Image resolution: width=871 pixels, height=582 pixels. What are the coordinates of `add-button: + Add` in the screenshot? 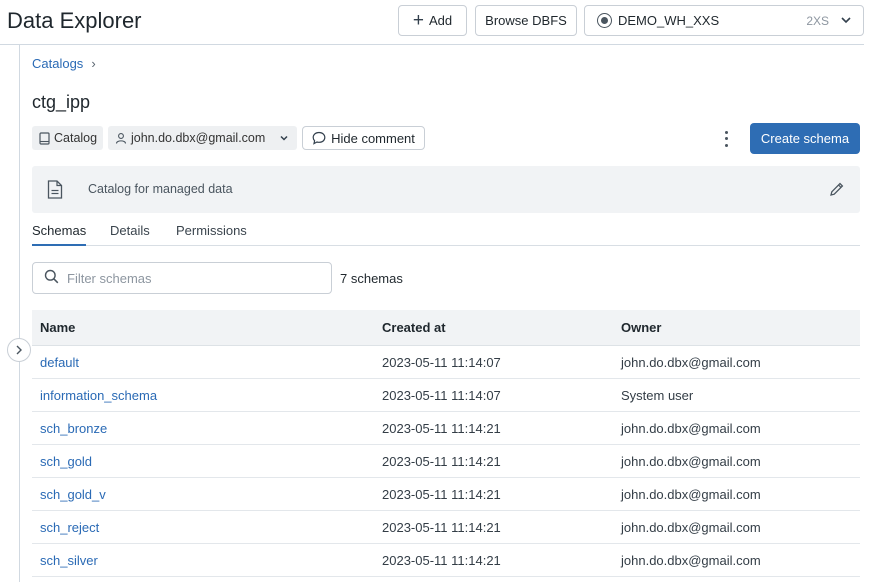 It's located at (432, 20).